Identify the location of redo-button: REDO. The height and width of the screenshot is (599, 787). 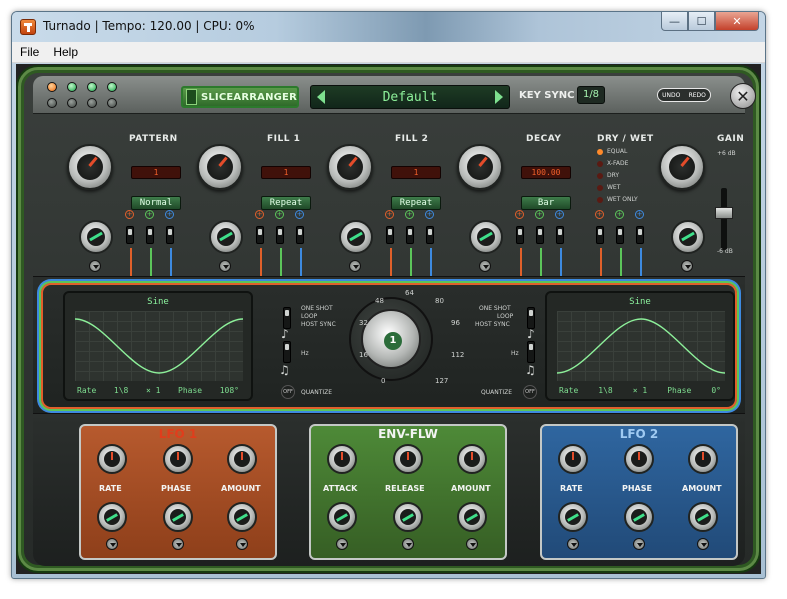
(697, 95).